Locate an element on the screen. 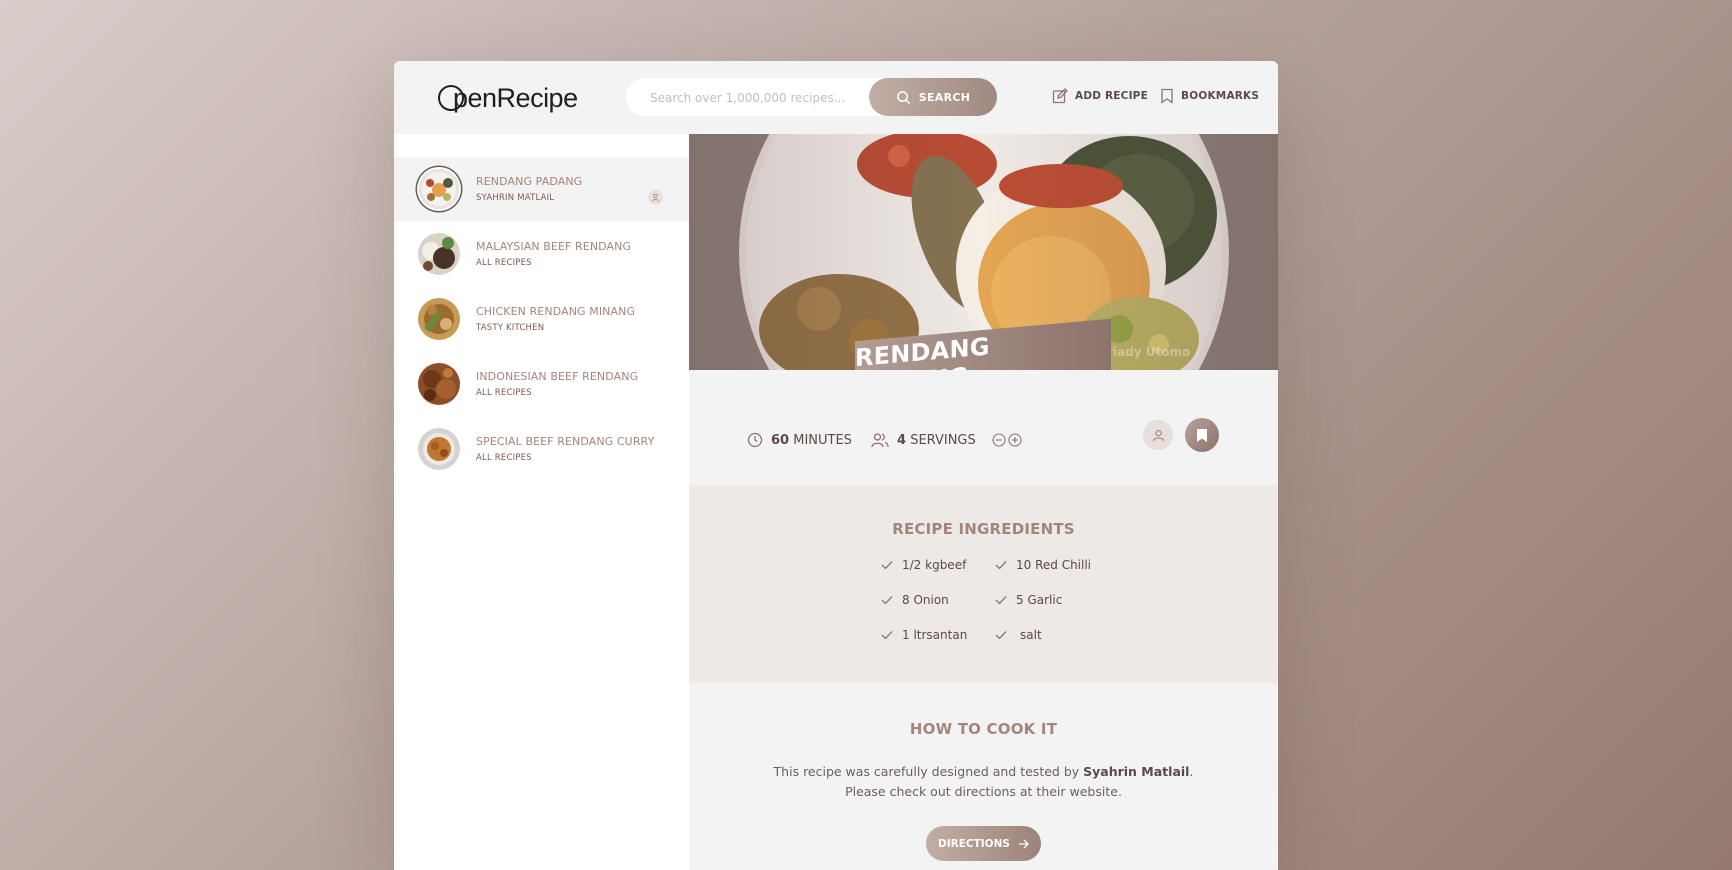 The width and height of the screenshot is (1732, 870). minus-circle-icon is located at coordinates (999, 440).